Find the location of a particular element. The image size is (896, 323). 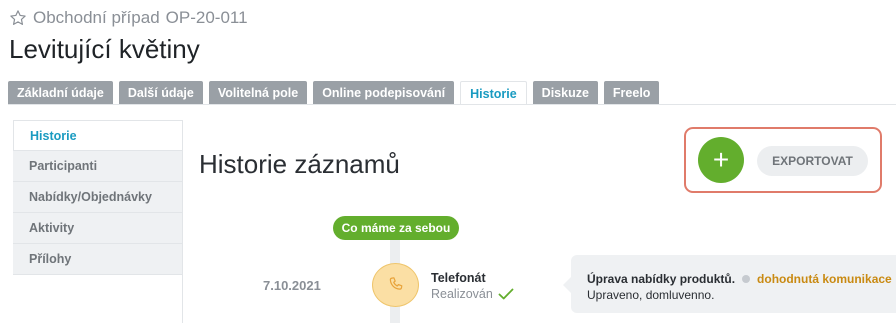

separator-dot-icon is located at coordinates (746, 279).